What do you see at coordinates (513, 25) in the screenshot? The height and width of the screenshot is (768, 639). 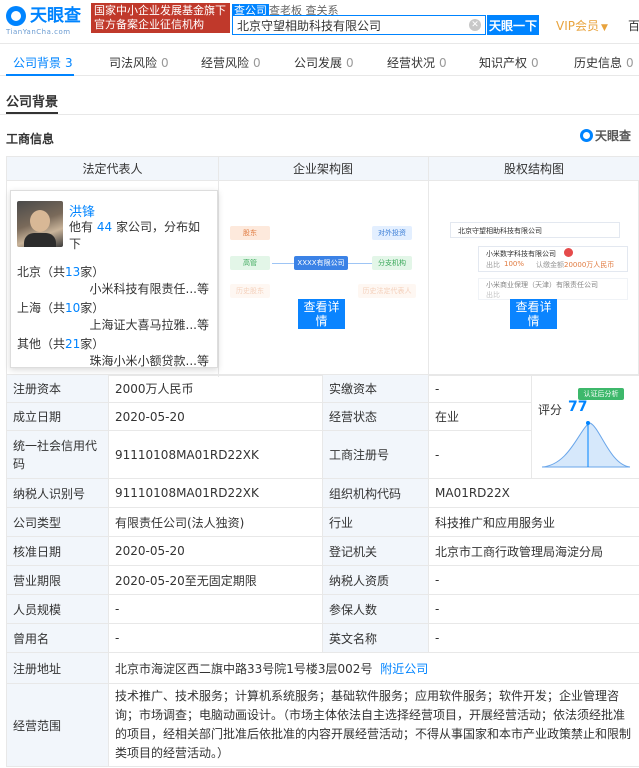 I see `search-button: 天眼一下` at bounding box center [513, 25].